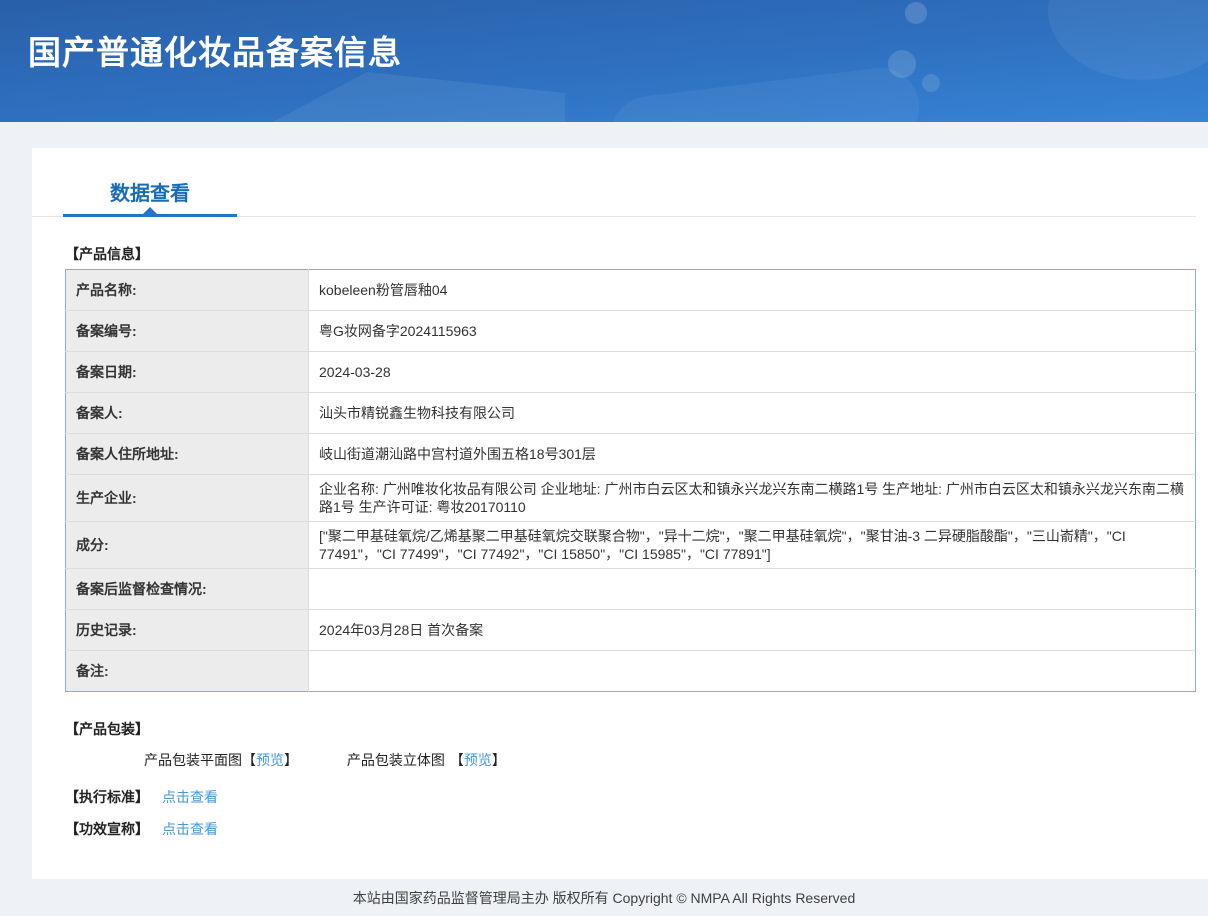  Describe the element at coordinates (107, 797) in the screenshot. I see `execution-standard-label: 【执行标准】` at that location.